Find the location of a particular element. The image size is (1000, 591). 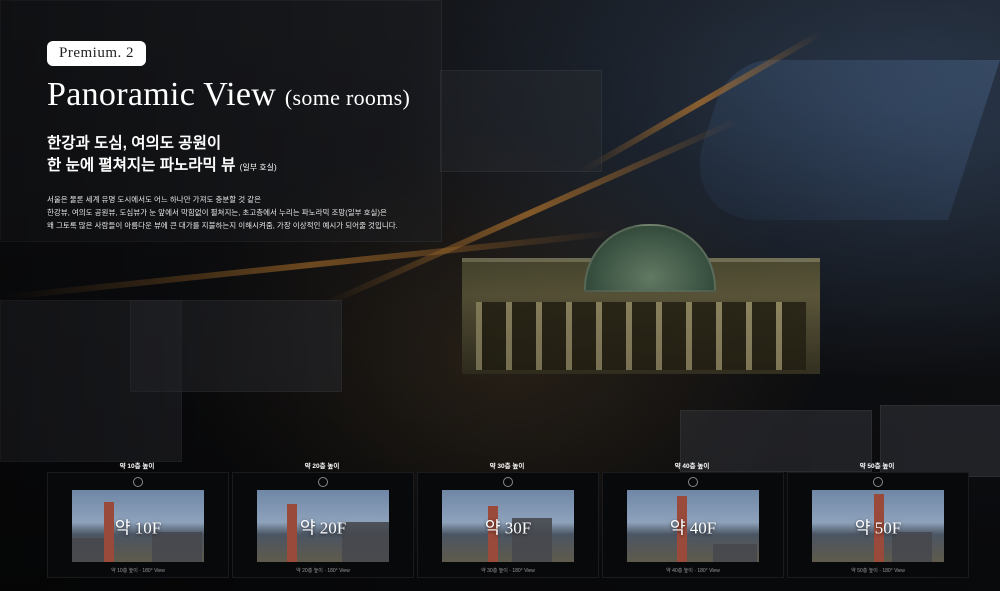

view-photo: 약 30F is located at coordinates (508, 526).